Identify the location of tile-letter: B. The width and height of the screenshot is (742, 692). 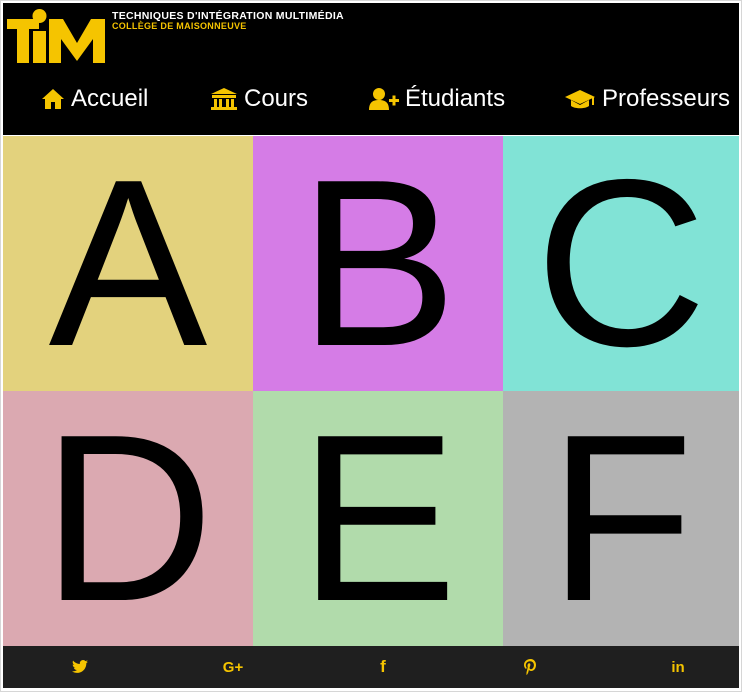
(378, 263).